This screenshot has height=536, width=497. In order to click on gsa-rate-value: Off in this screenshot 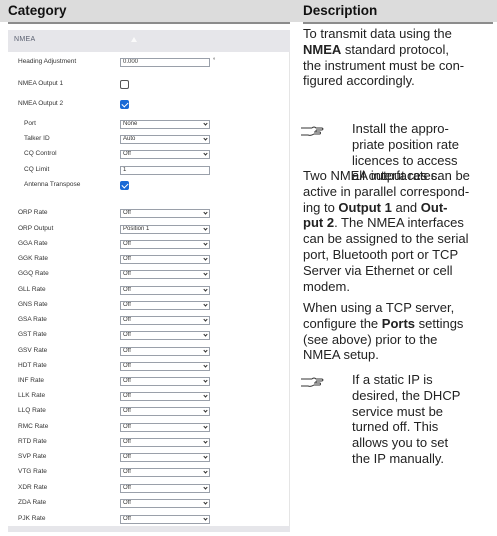, I will do `click(127, 320)`.